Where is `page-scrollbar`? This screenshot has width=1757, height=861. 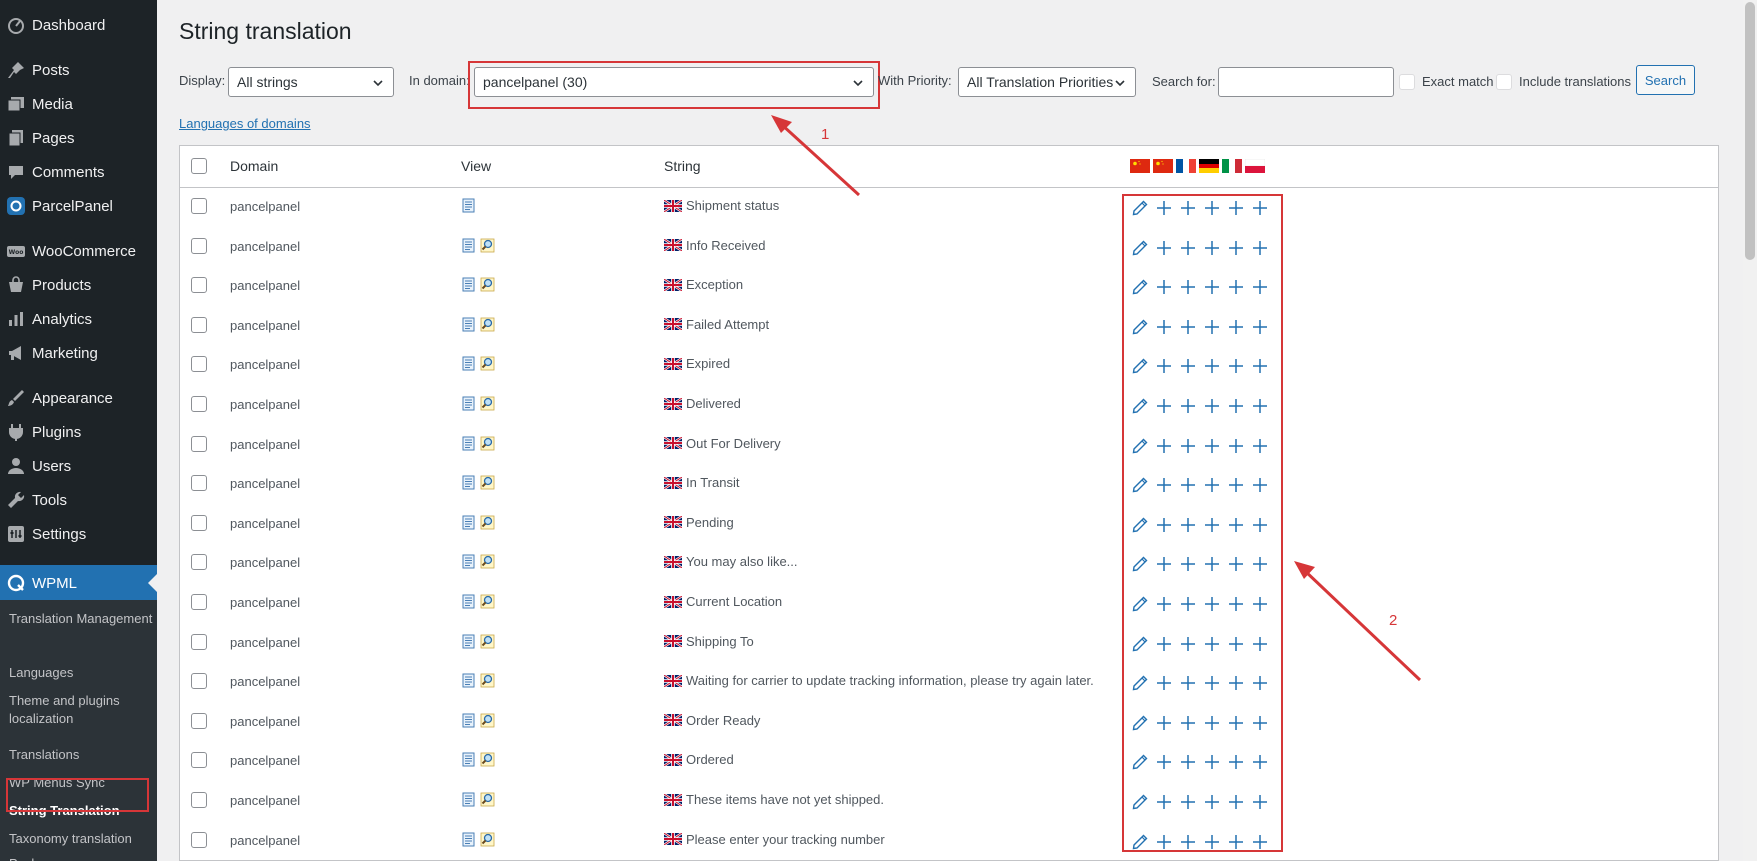
page-scrollbar is located at coordinates (1750, 430).